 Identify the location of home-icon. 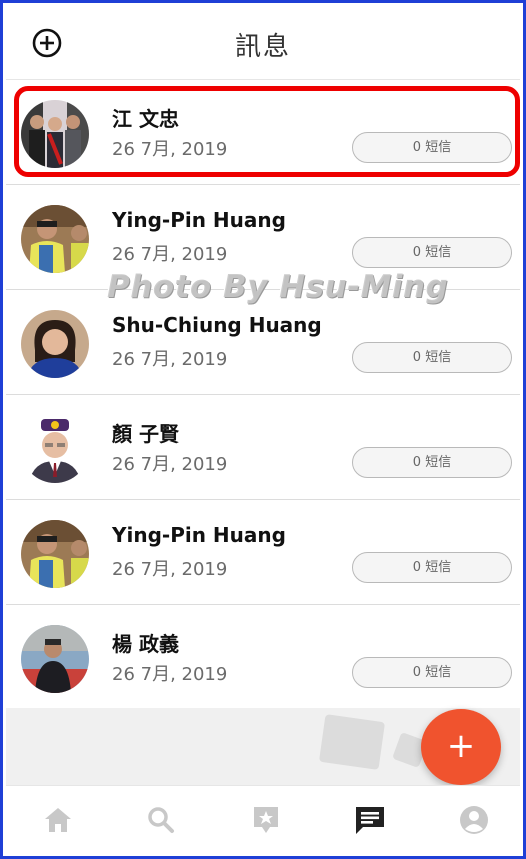
(58, 820).